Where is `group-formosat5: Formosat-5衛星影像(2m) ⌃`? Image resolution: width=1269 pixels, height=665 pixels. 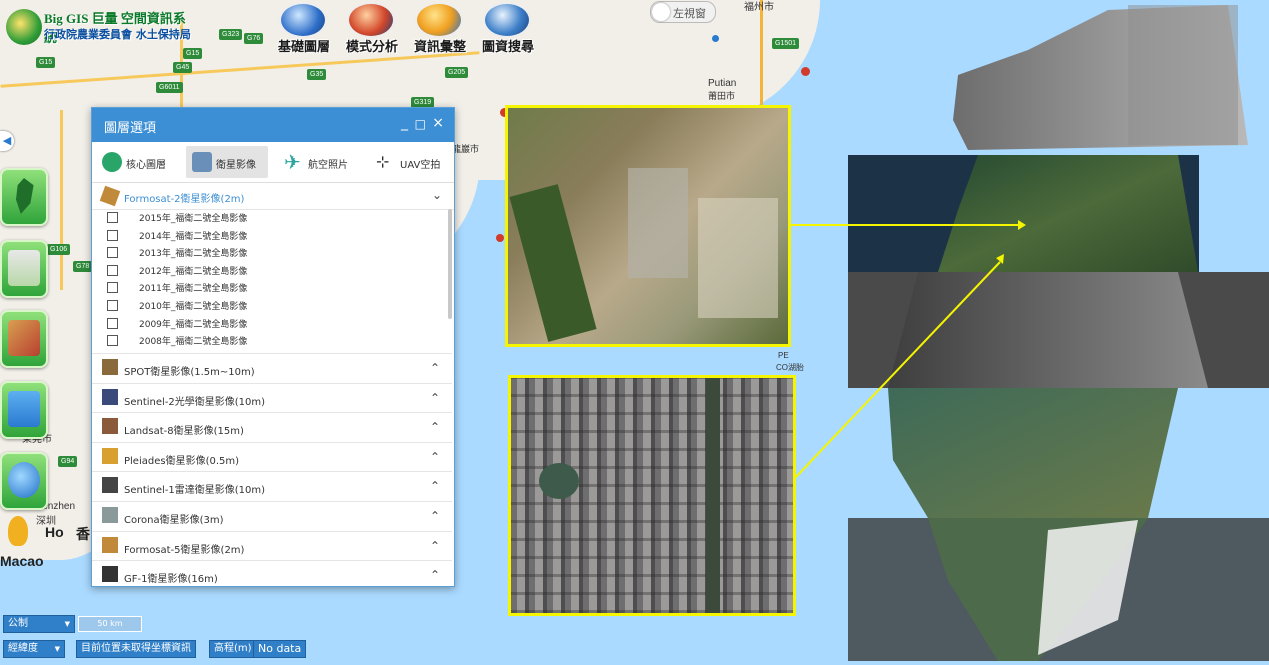
group-formosat5: Formosat-5衛星影像(2m) ⌃ is located at coordinates (272, 545).